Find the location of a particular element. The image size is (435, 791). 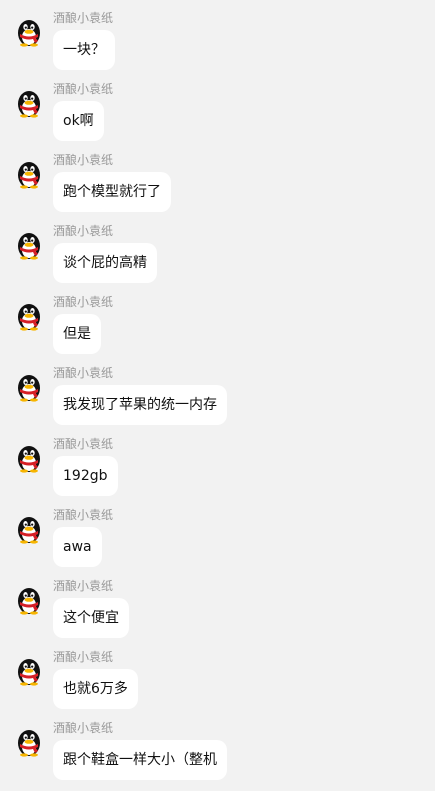

chat-message: 酒酿小袁纸 我发现了苹果的统一内存 is located at coordinates (217, 400).